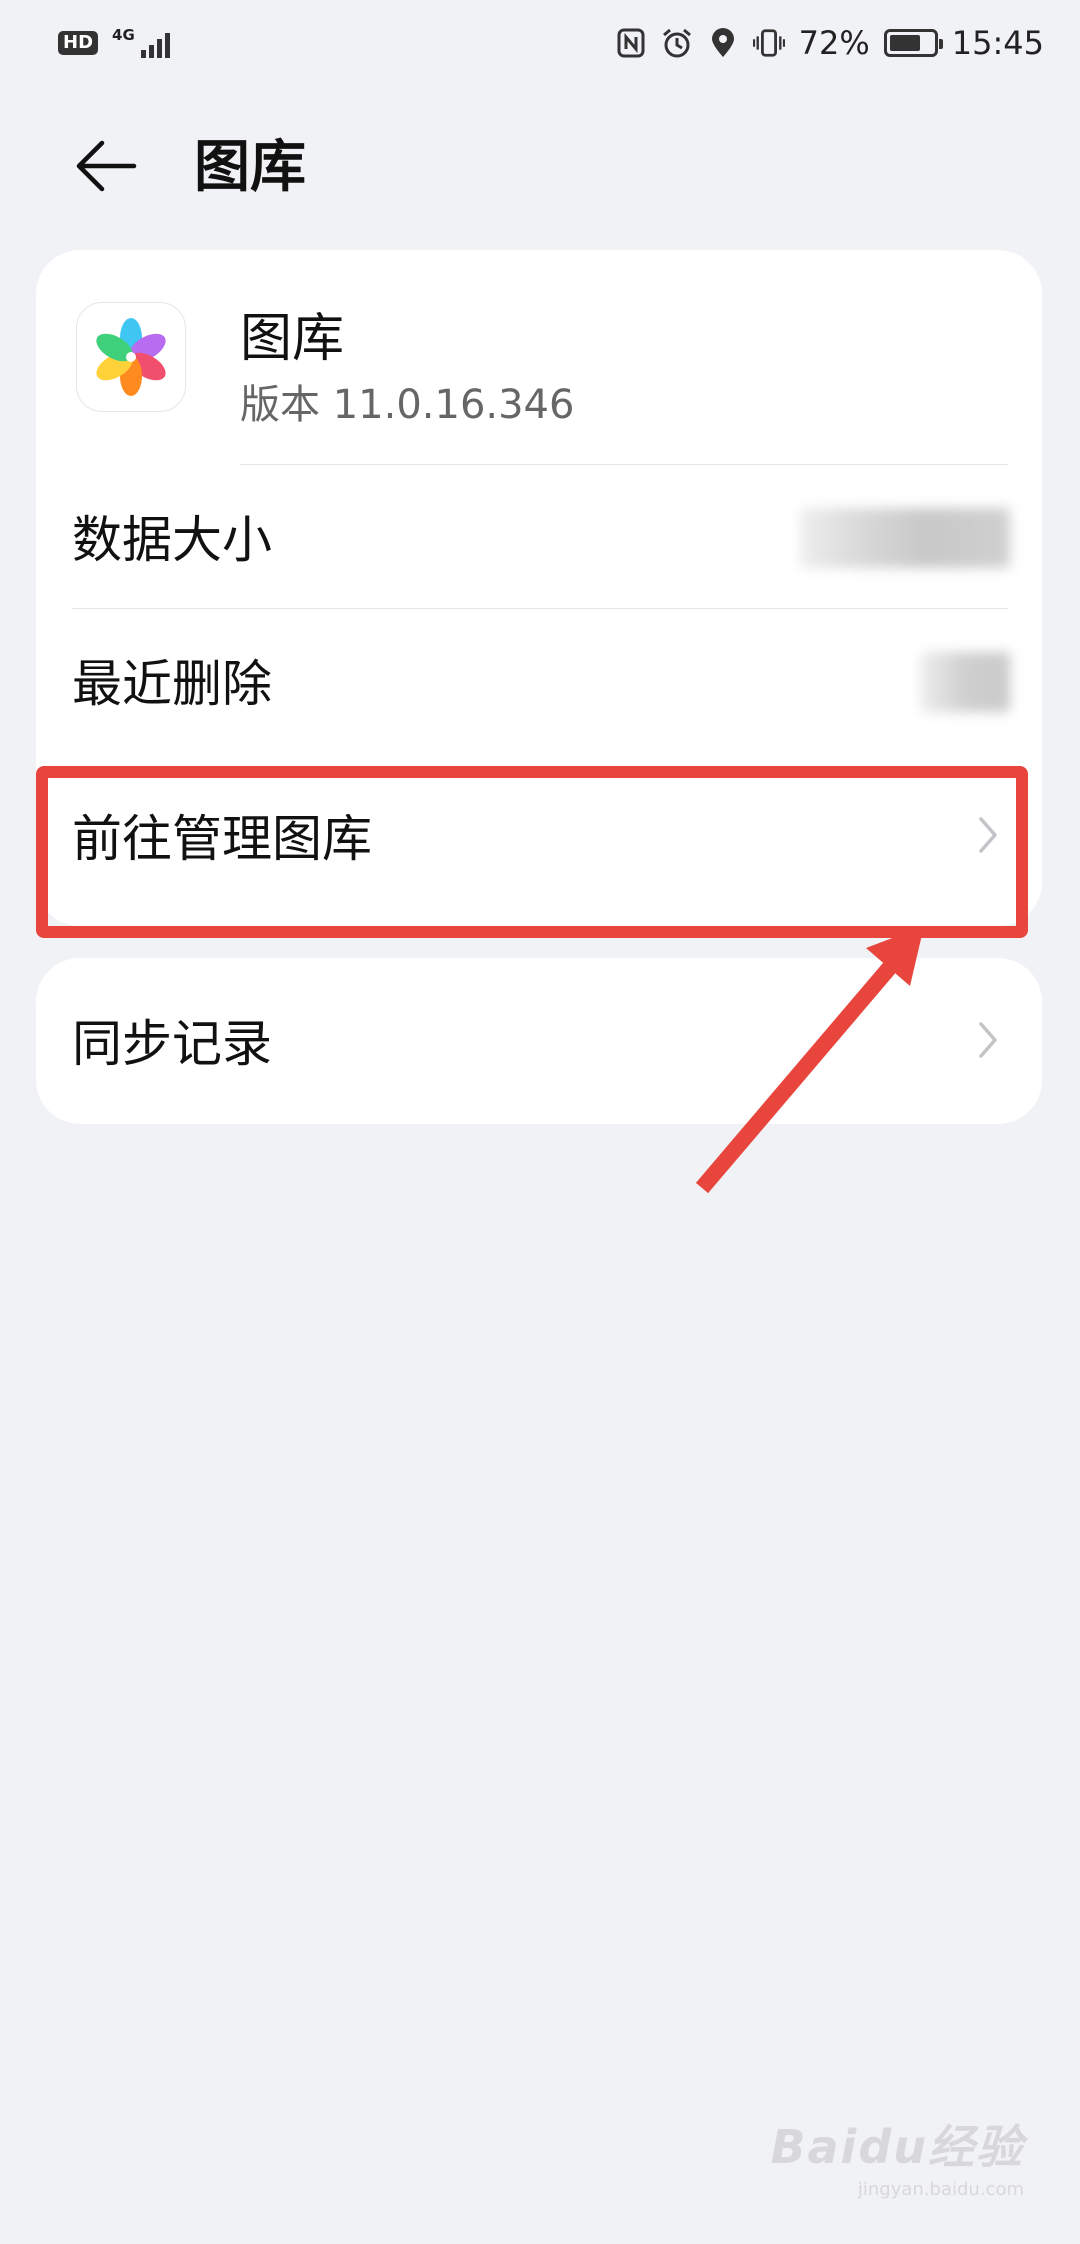 The width and height of the screenshot is (1080, 2244). What do you see at coordinates (292, 339) in the screenshot?
I see `app-name: 图库` at bounding box center [292, 339].